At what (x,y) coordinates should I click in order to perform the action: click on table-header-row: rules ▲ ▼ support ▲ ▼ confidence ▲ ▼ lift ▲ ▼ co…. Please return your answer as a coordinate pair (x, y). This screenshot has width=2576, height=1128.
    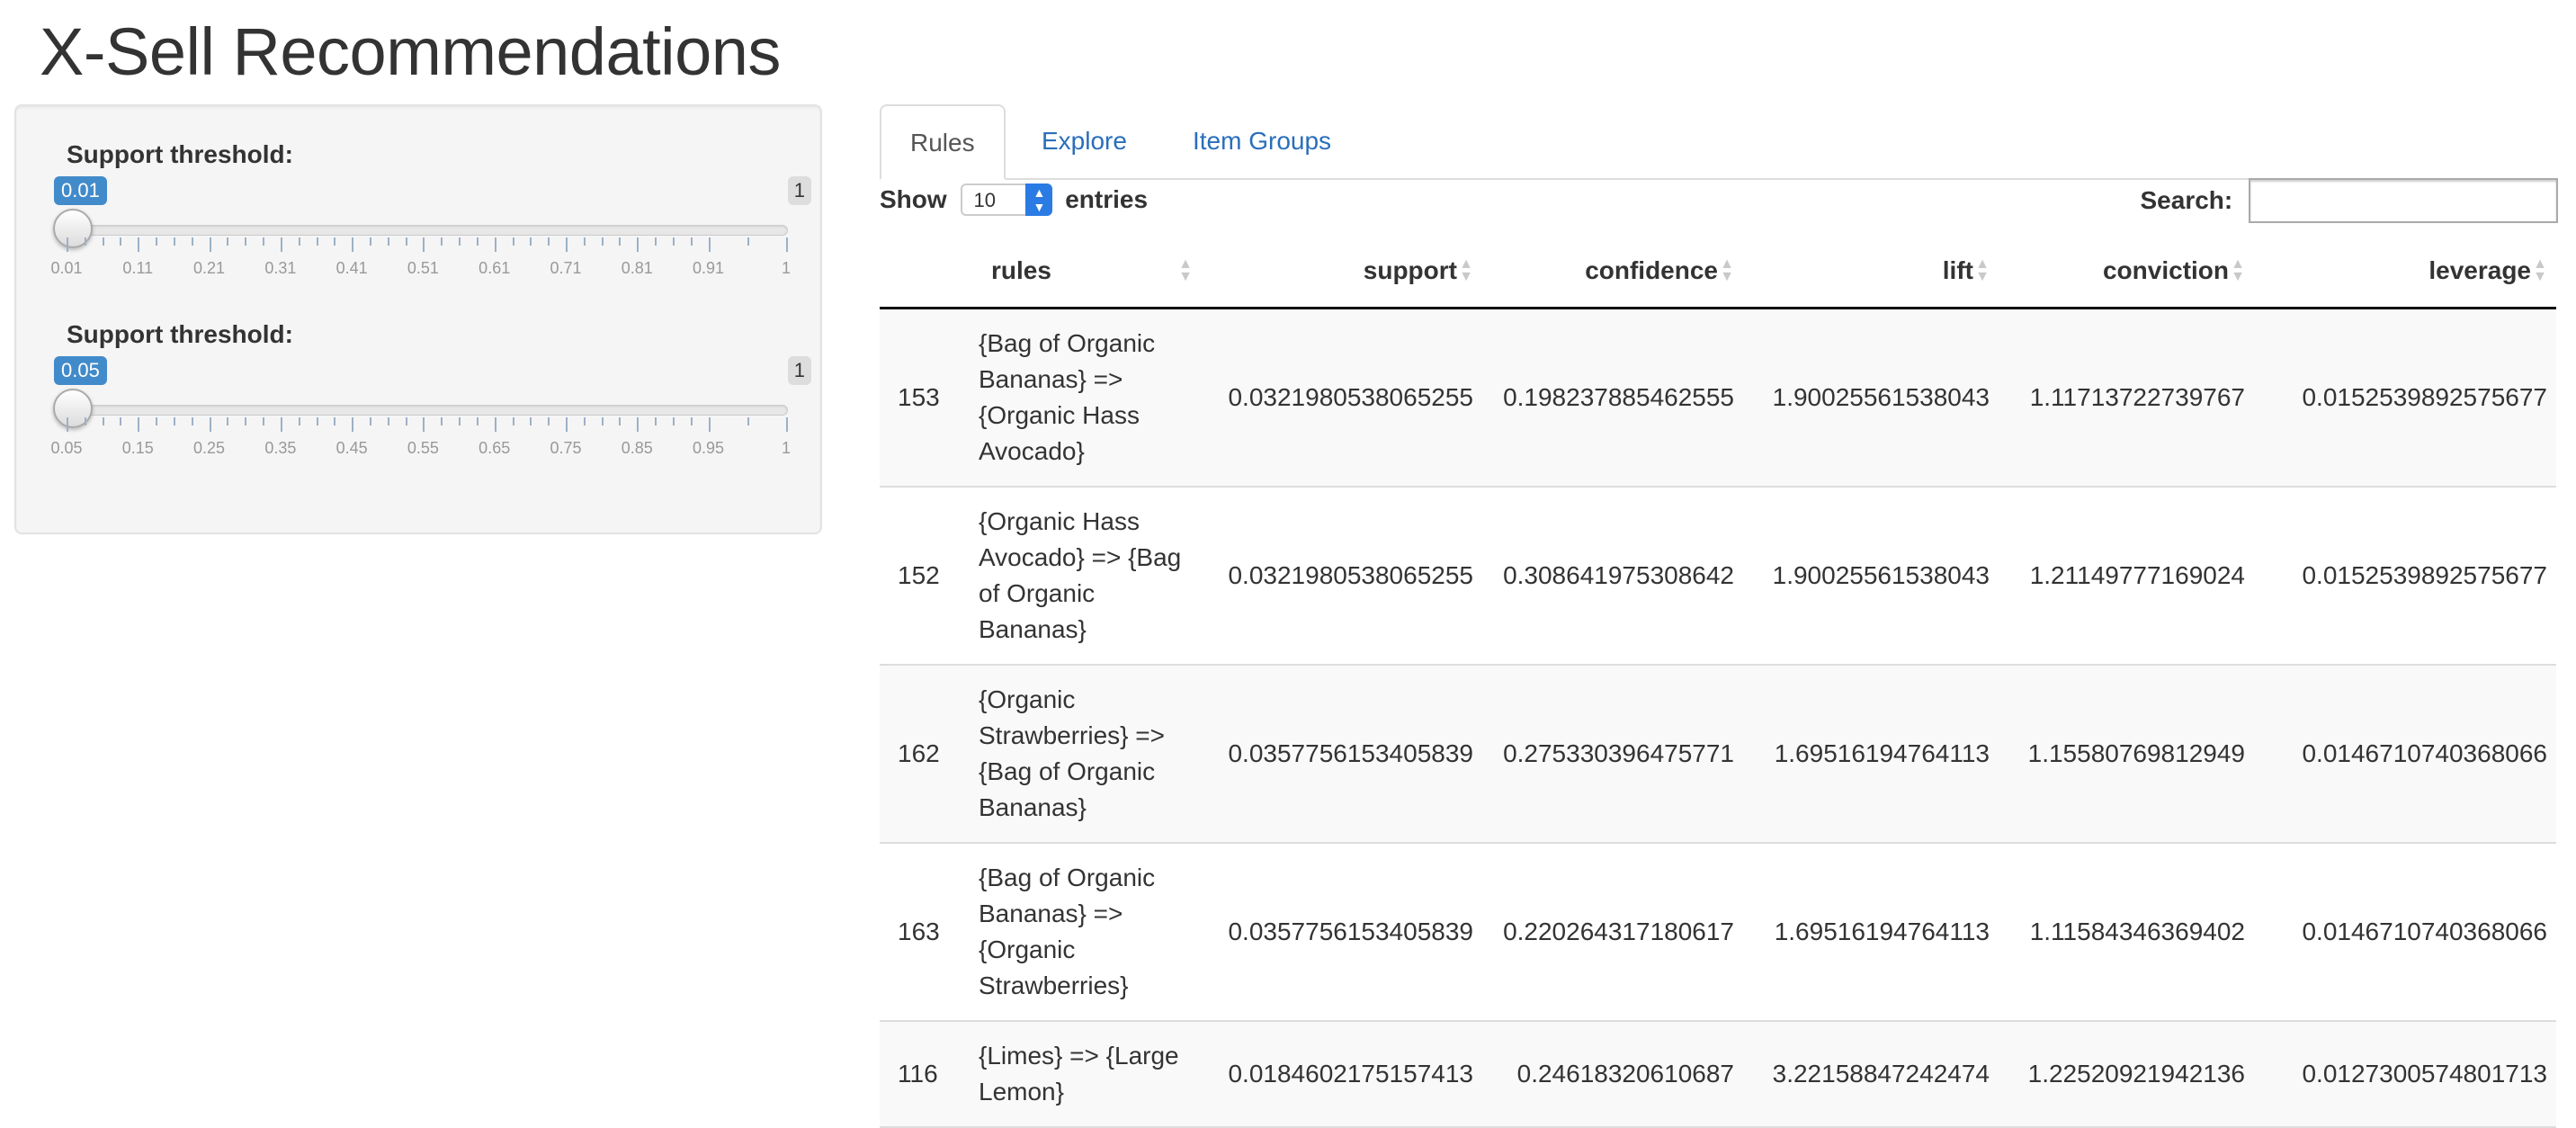
    Looking at the image, I should click on (1718, 272).